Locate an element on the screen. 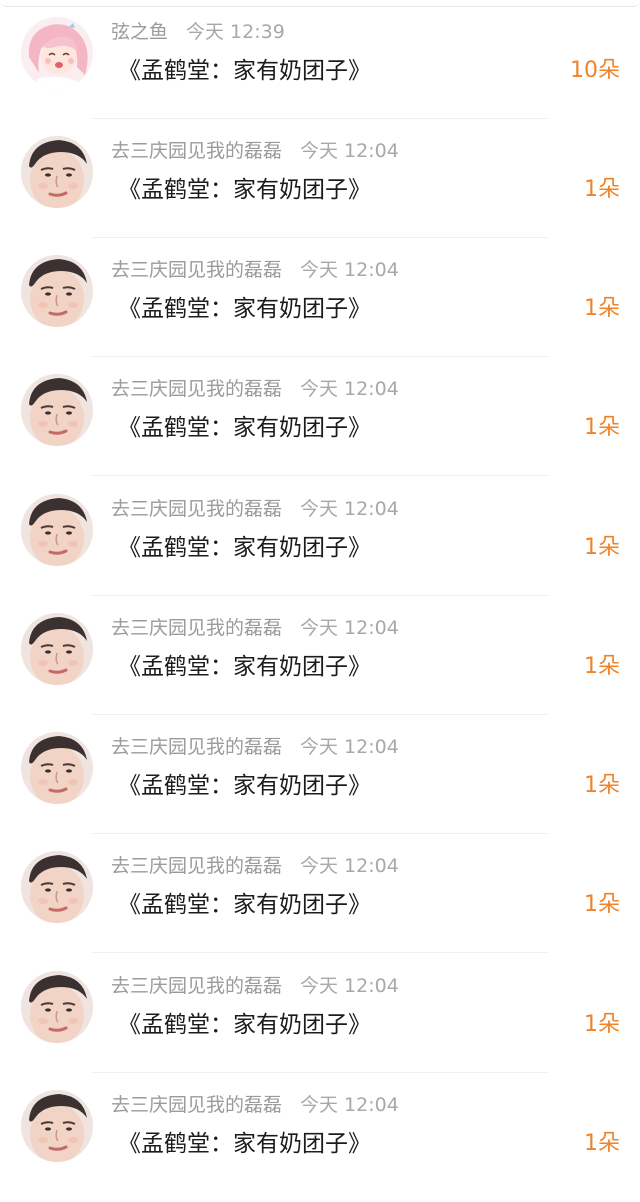  timestamp: 今天 12:39 is located at coordinates (235, 32).